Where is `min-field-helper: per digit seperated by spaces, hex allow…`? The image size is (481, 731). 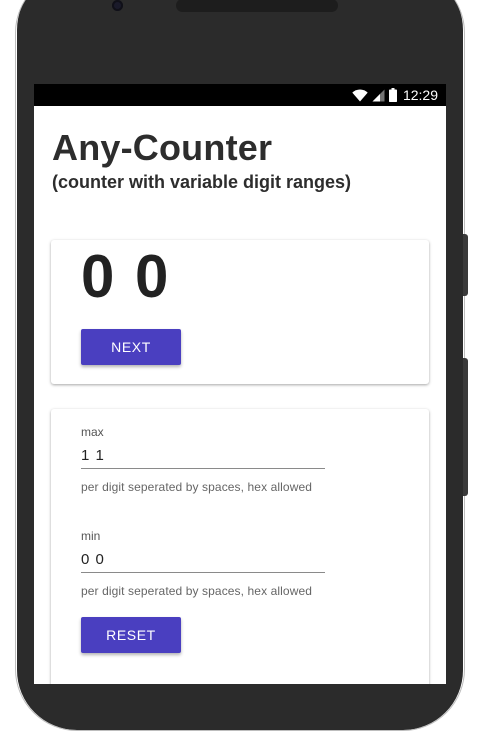 min-field-helper: per digit seperated by spaces, hex allow… is located at coordinates (197, 591).